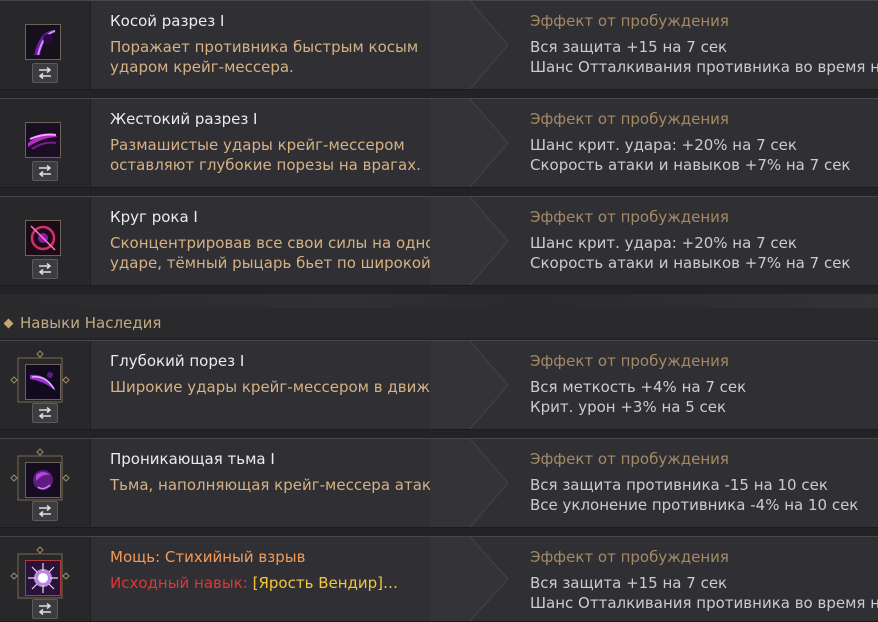  What do you see at coordinates (43, 480) in the screenshot?
I see `darkness-icon` at bounding box center [43, 480].